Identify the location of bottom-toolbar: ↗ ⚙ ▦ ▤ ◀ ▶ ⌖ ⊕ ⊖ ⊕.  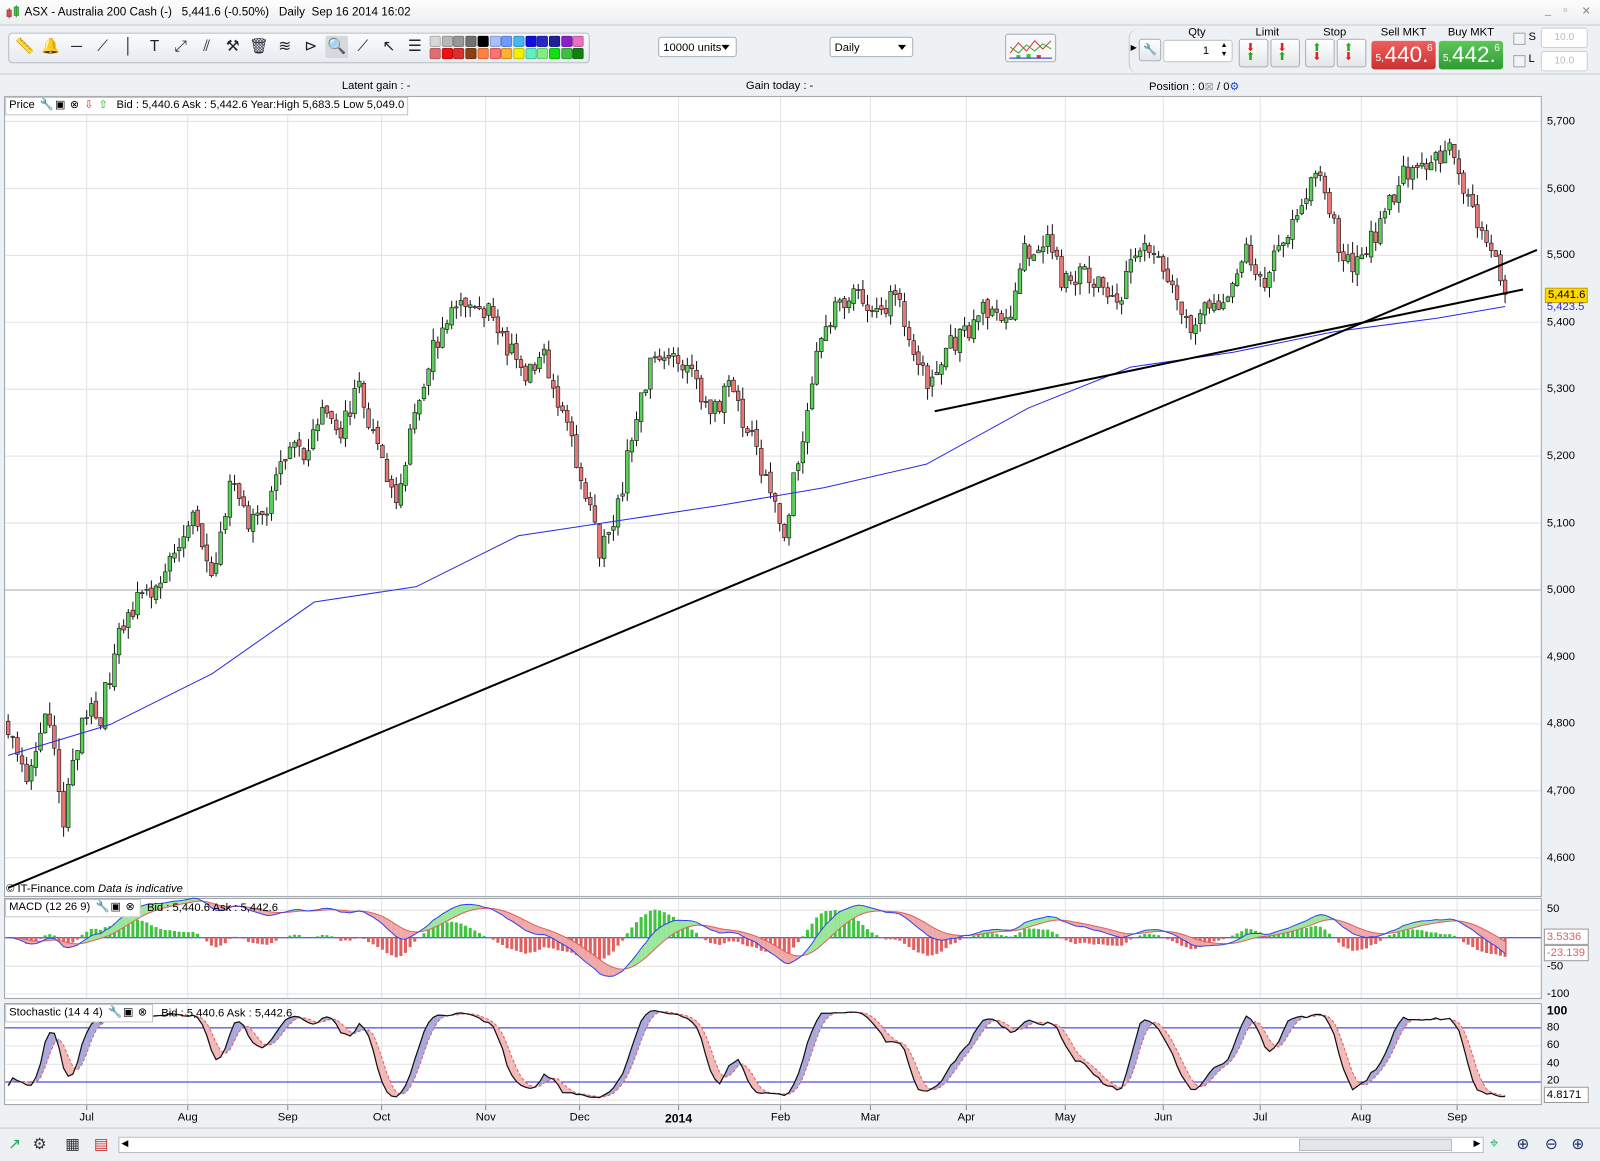
(800, 1144).